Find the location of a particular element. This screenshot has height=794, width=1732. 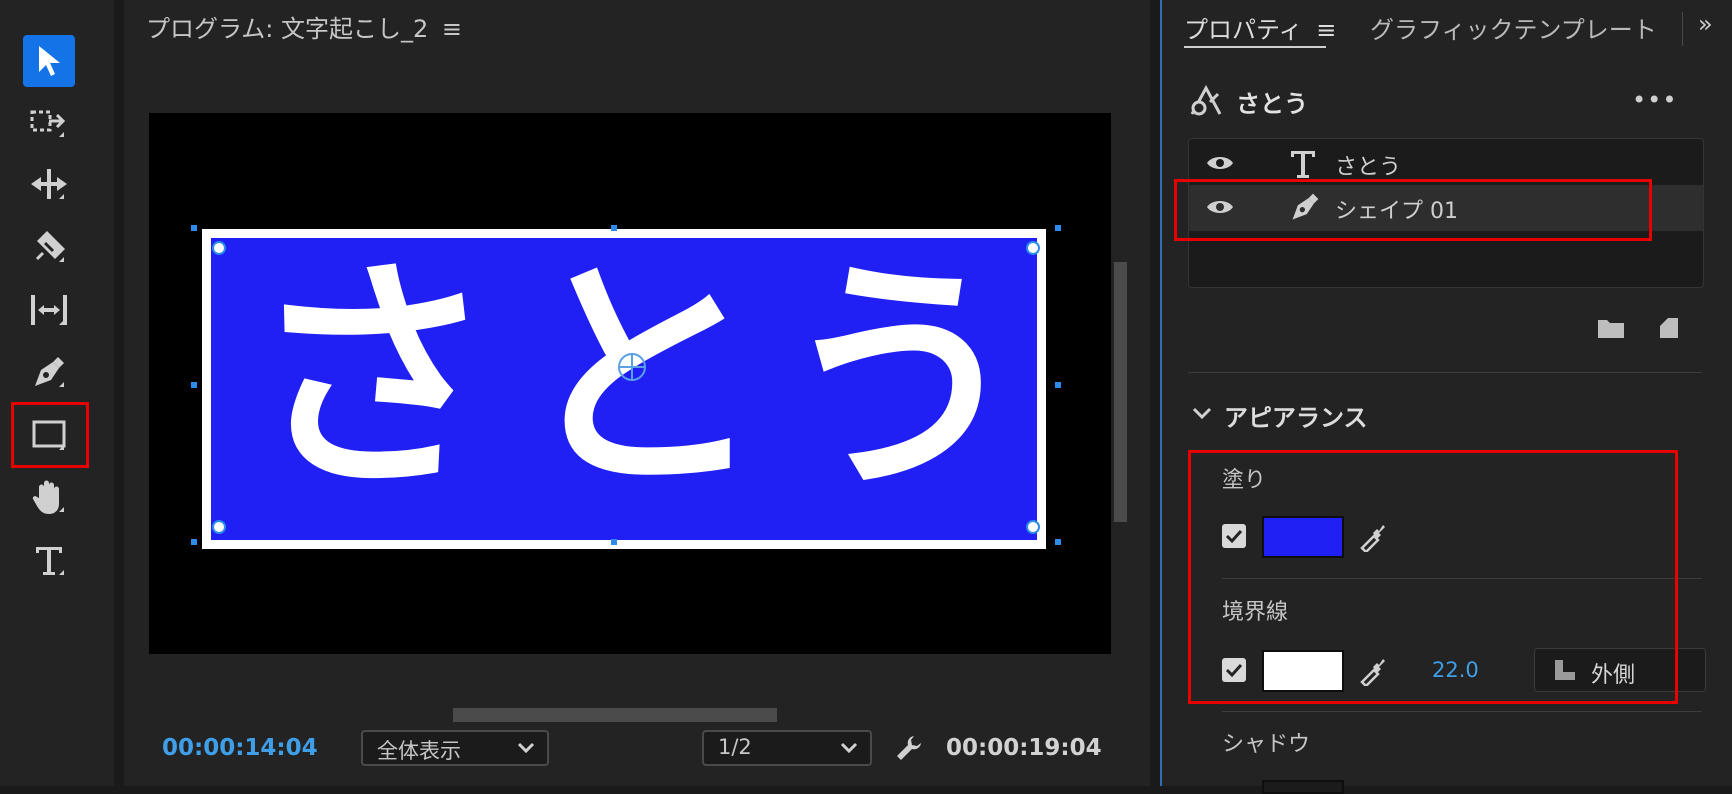

arrow-pointer-icon is located at coordinates (49, 61).